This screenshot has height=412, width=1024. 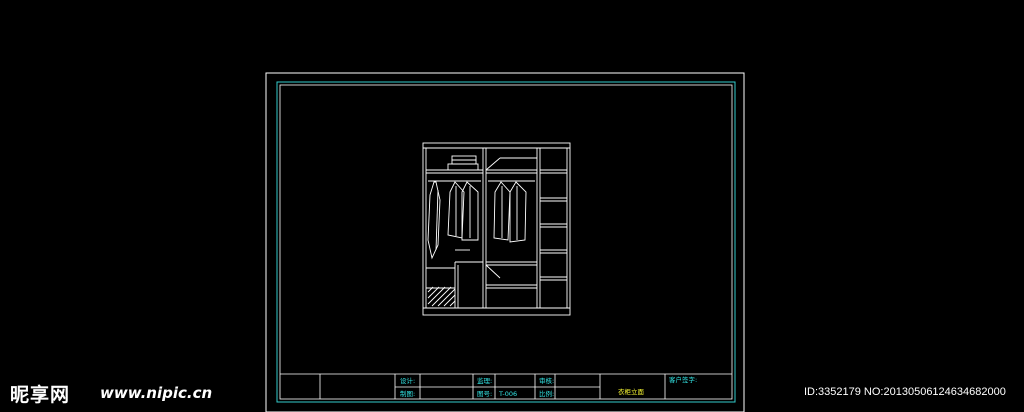 I want to click on watermark-url: www.nipic.cn, so click(x=156, y=393).